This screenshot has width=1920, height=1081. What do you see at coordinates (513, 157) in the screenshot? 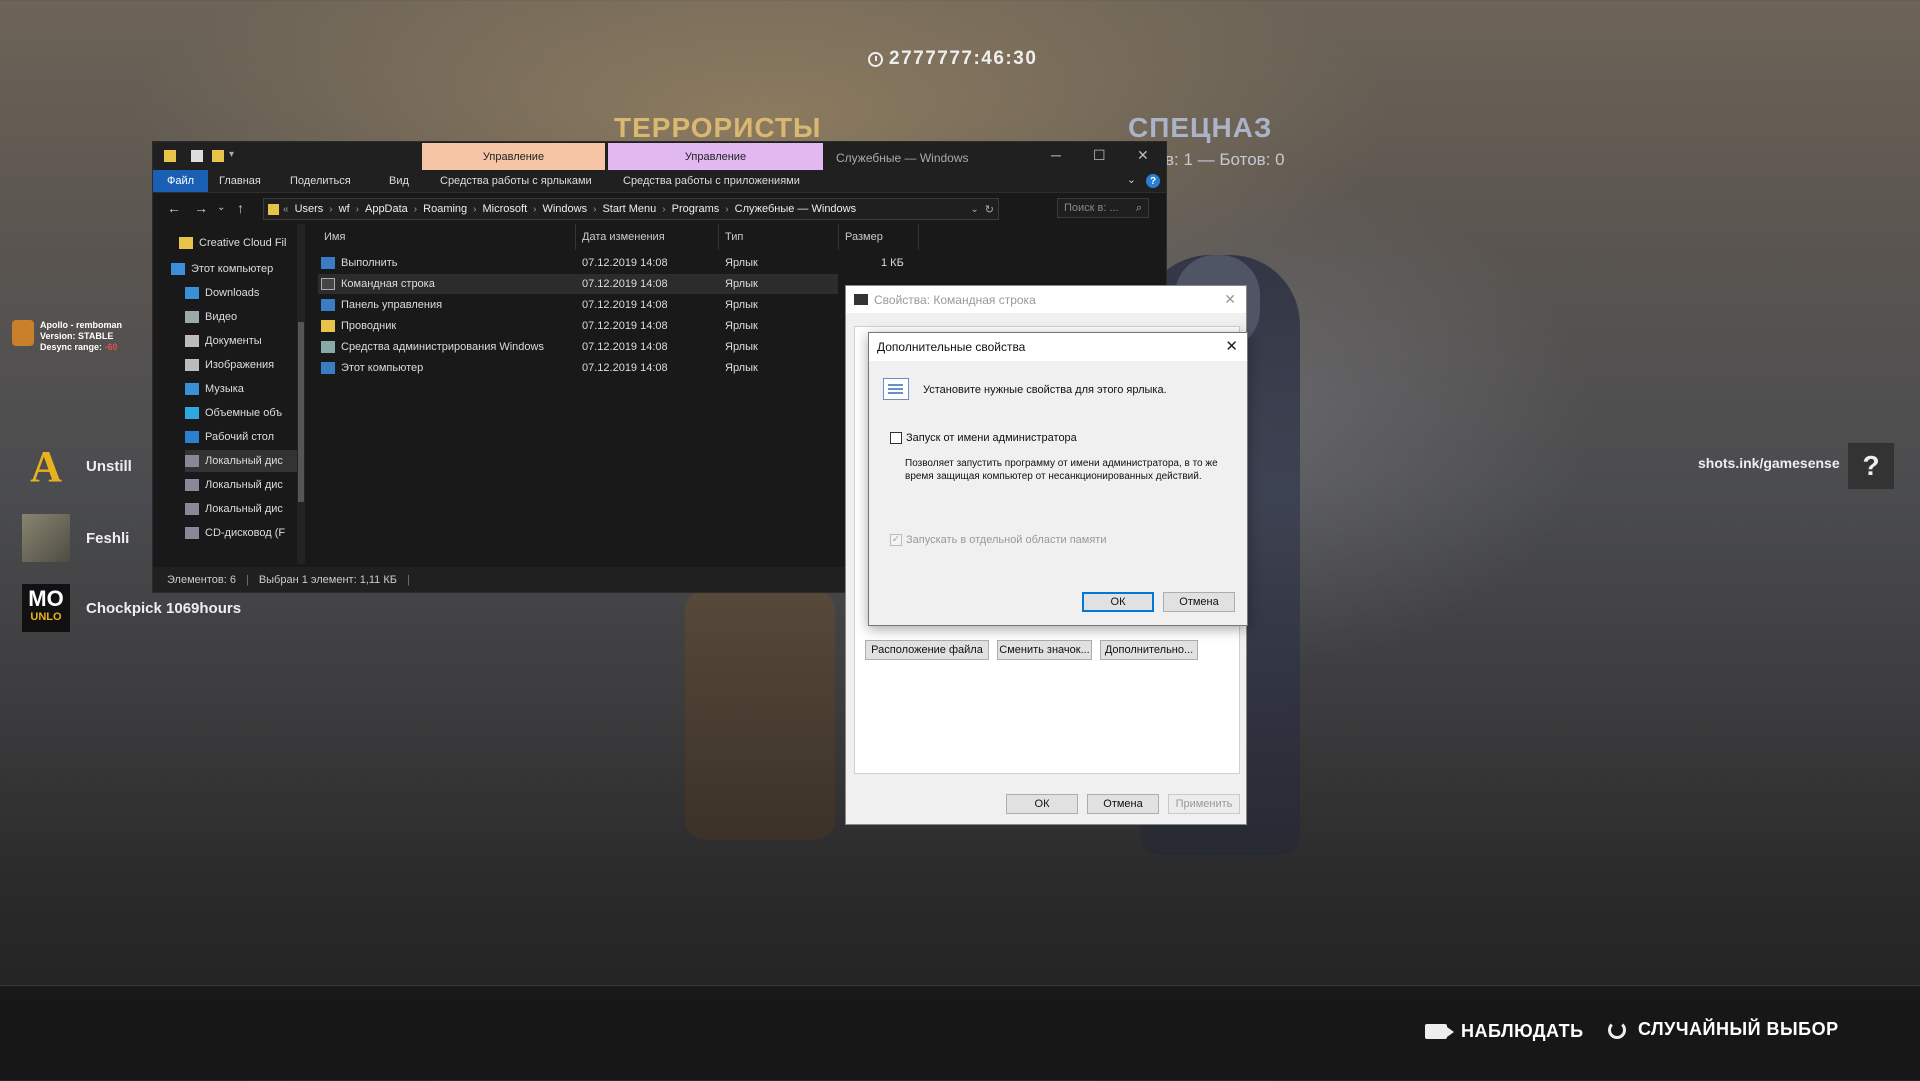
I see `context-tab-shortcut-manage: Управление` at bounding box center [513, 157].